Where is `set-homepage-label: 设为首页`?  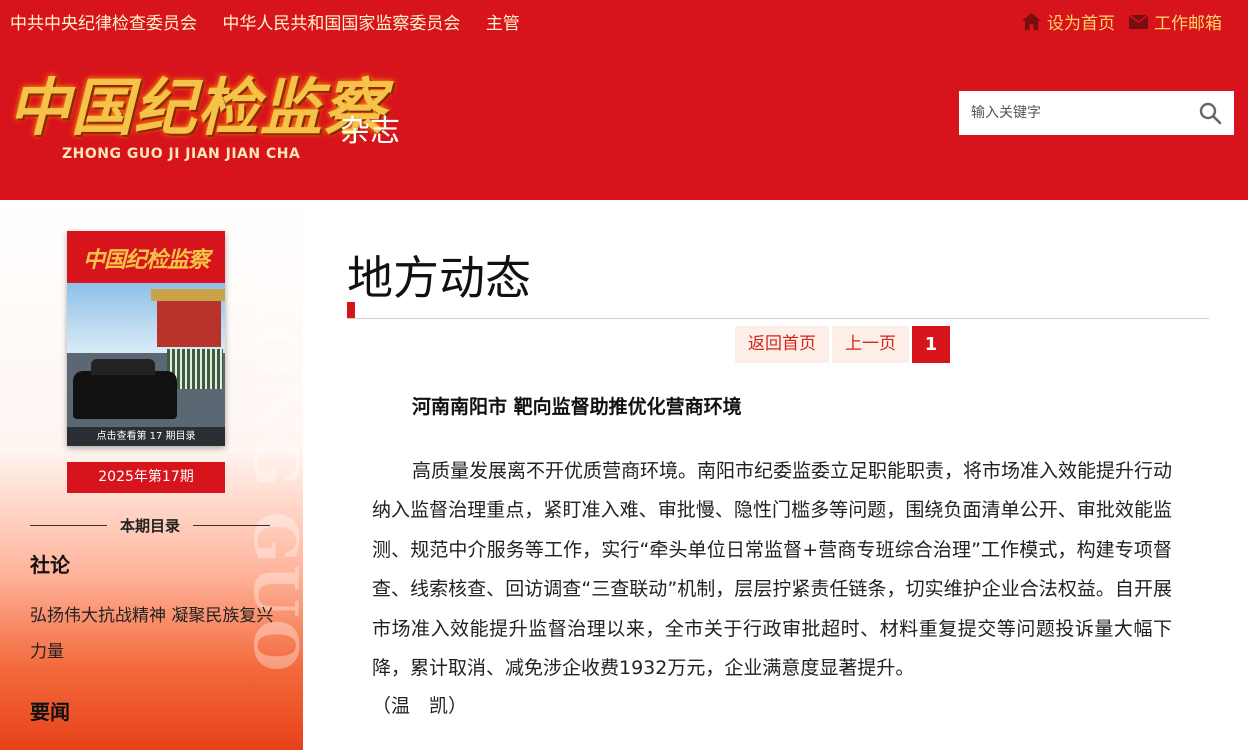 set-homepage-label: 设为首页 is located at coordinates (1081, 24).